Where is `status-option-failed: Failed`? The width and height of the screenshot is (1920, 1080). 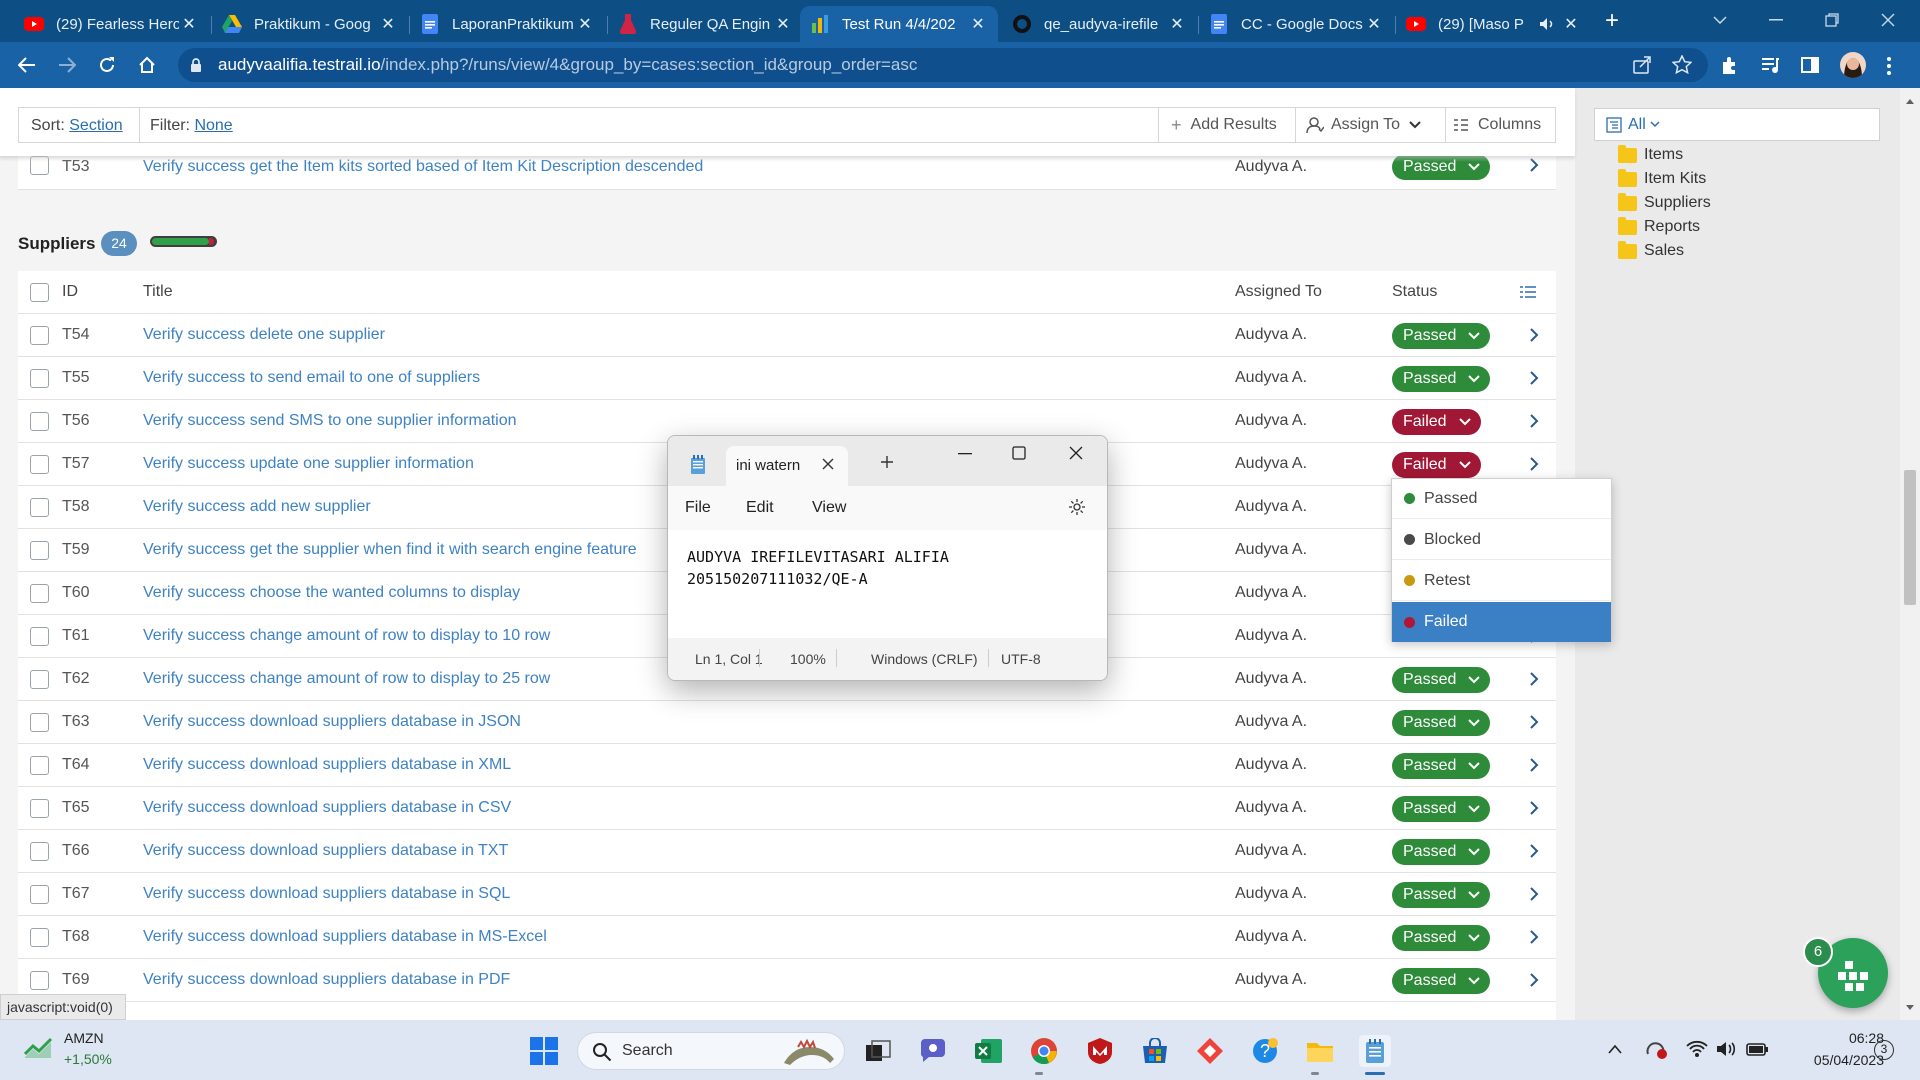 status-option-failed: Failed is located at coordinates (1501, 622).